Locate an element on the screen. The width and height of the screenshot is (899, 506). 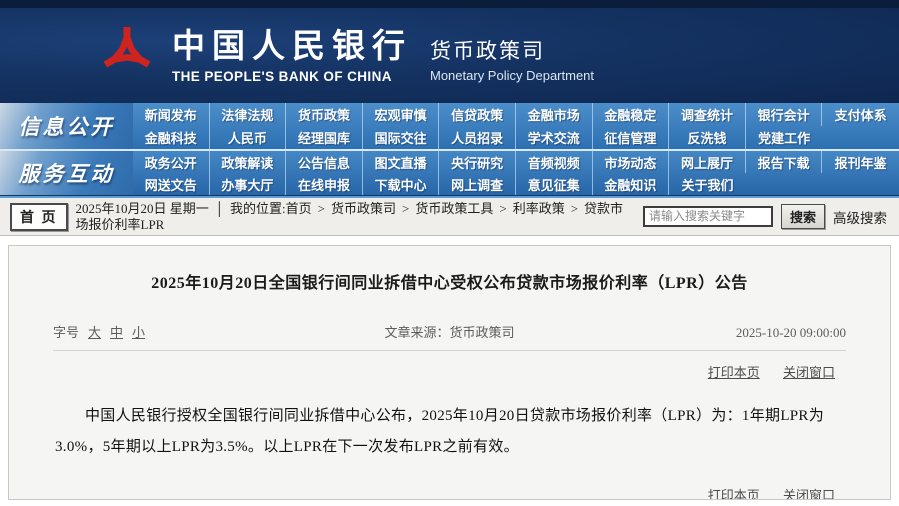
nav-item: 宏观审慎 is located at coordinates (401, 114).